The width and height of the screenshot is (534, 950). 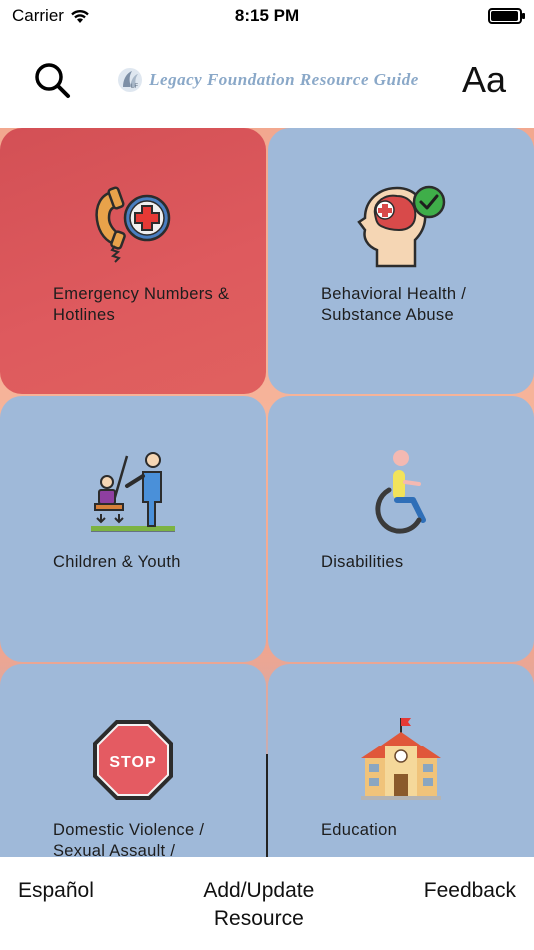 I want to click on wheelchair-icon, so click(x=400, y=492).